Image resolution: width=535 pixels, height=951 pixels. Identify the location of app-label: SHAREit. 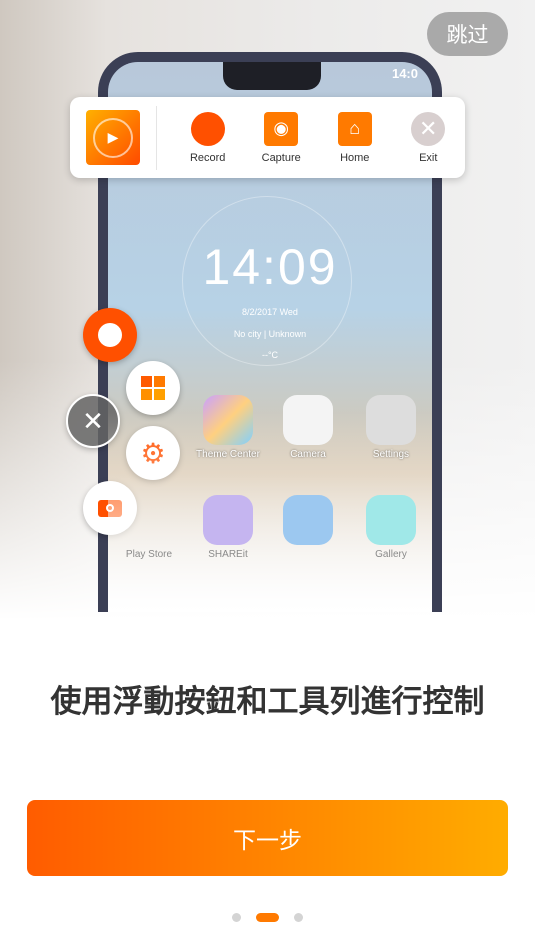
(228, 554).